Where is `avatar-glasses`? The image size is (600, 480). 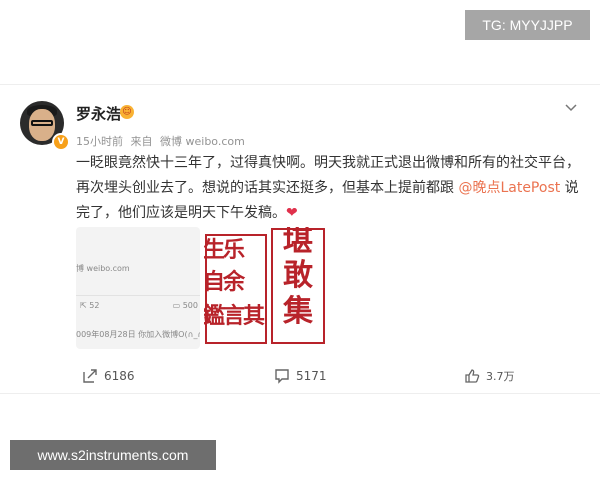 avatar-glasses is located at coordinates (42, 123).